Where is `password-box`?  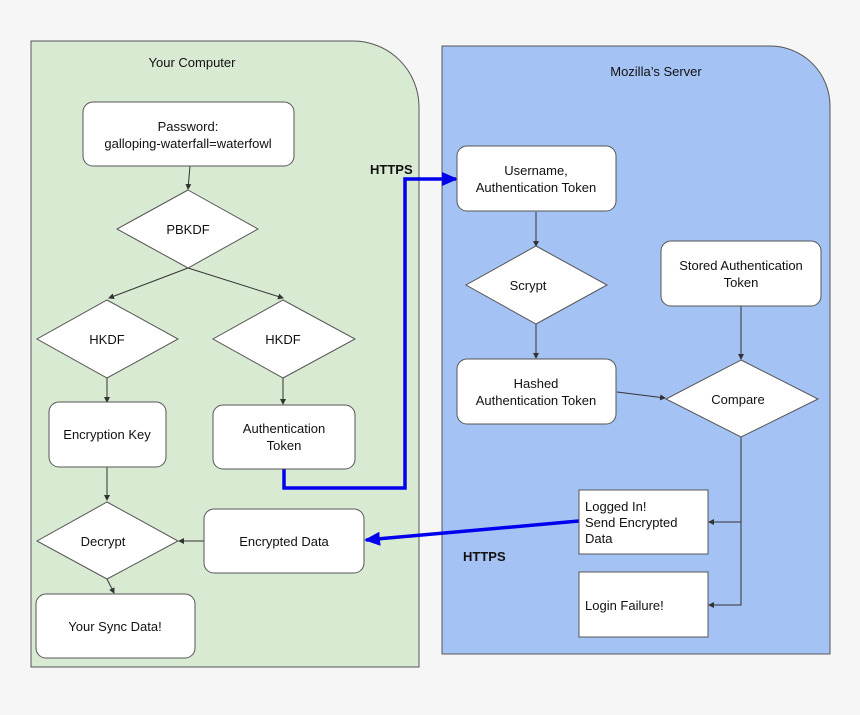
password-box is located at coordinates (188, 134).